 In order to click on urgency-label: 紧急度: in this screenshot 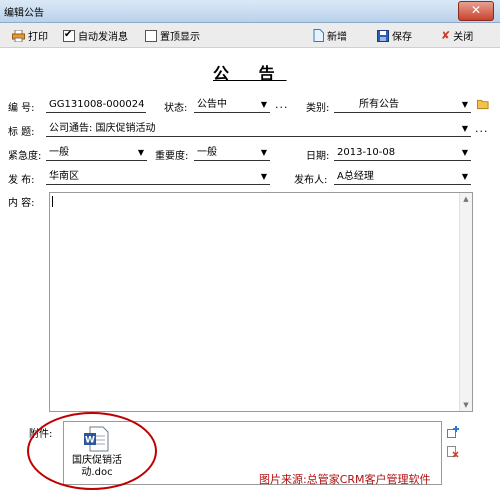, I will do `click(25, 156)`.